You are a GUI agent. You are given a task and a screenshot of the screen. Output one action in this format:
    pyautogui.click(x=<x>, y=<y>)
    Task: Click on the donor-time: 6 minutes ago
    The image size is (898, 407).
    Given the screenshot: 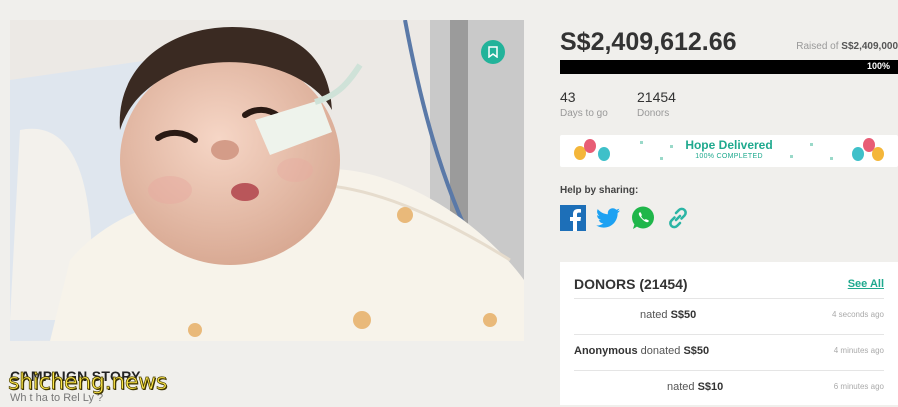 What is the action you would take?
    pyautogui.click(x=858, y=386)
    